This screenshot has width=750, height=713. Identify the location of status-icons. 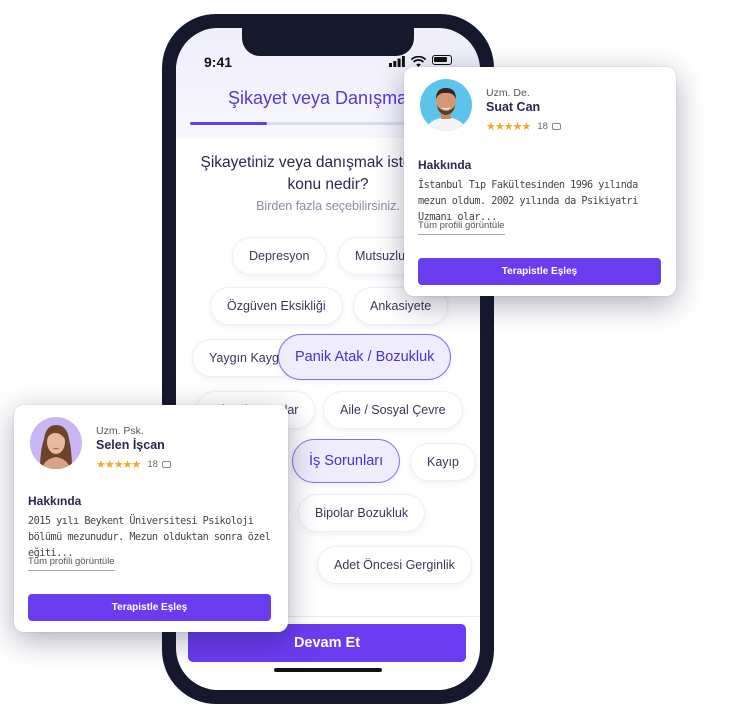
(420, 60).